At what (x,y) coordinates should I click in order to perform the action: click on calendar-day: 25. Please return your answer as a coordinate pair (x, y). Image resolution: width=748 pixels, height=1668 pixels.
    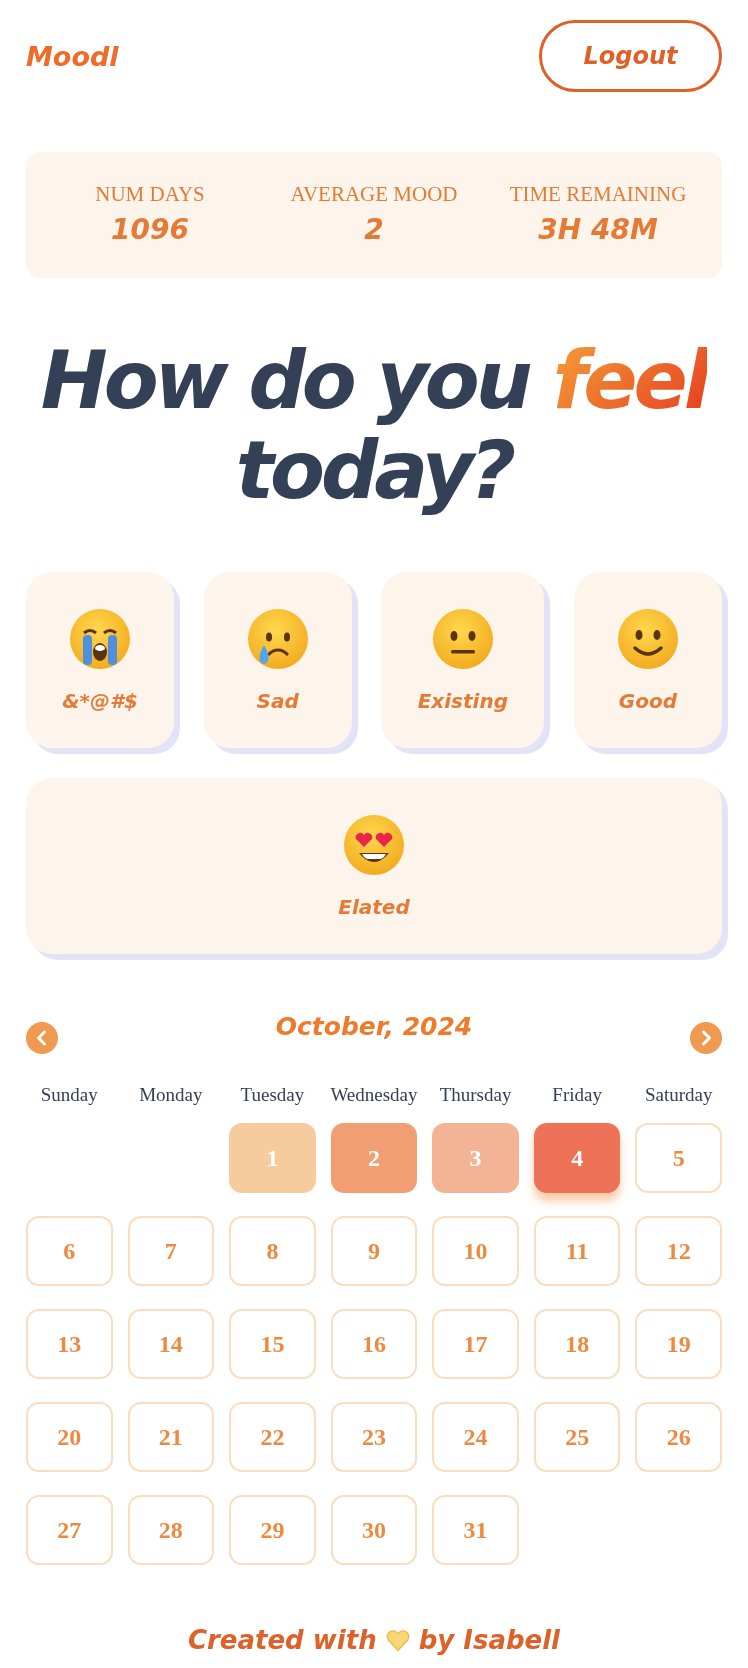
    Looking at the image, I should click on (577, 1437).